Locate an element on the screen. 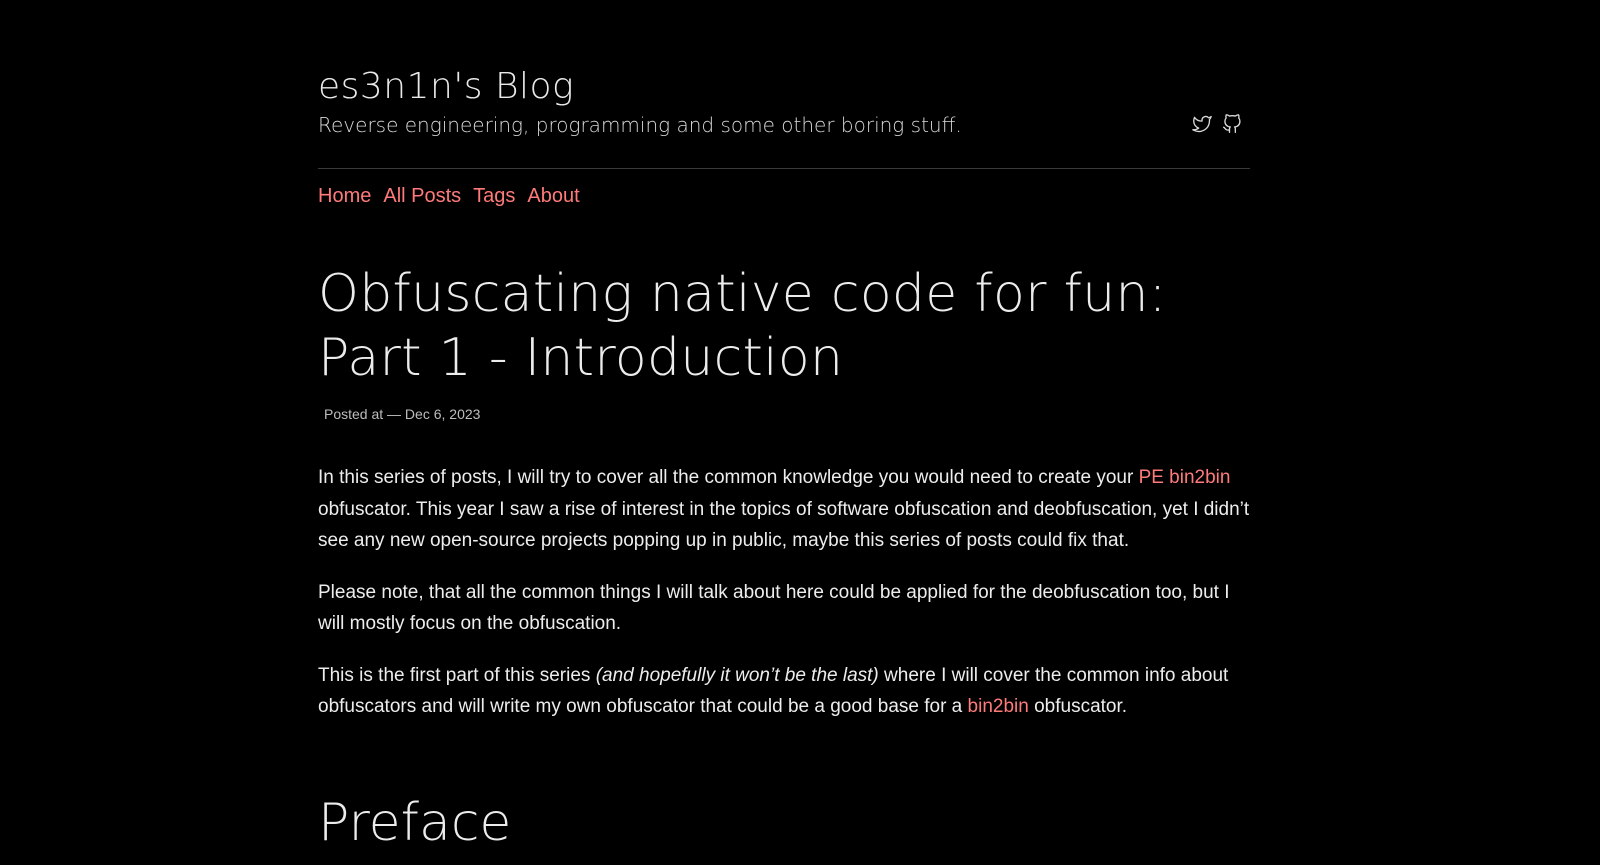 This screenshot has width=1600, height=865. paragraph-series-text: This is the first part of this series is located at coordinates (457, 675).